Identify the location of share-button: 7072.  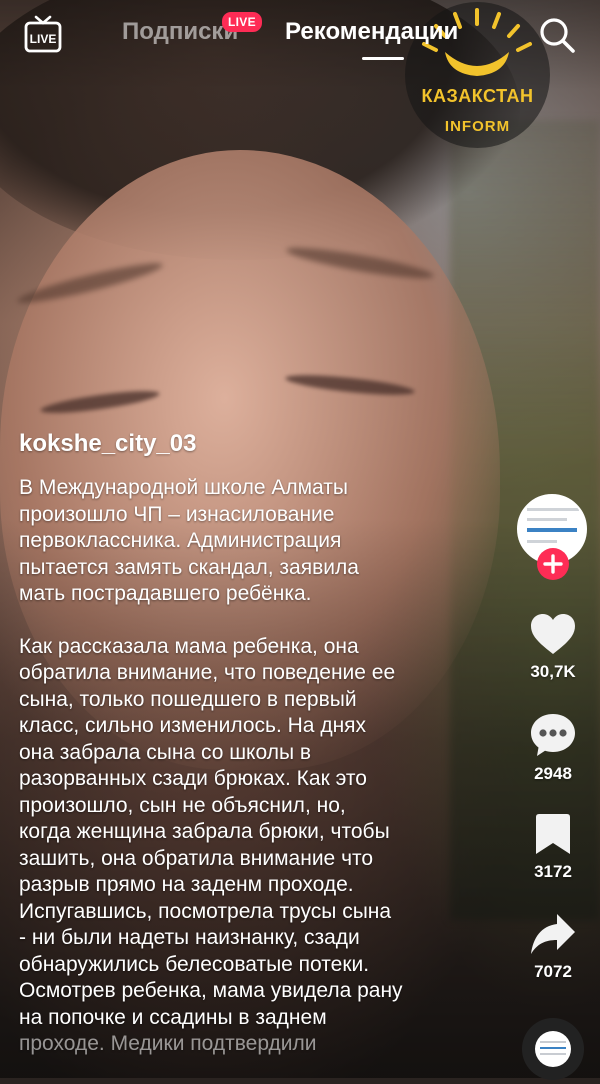
(553, 947).